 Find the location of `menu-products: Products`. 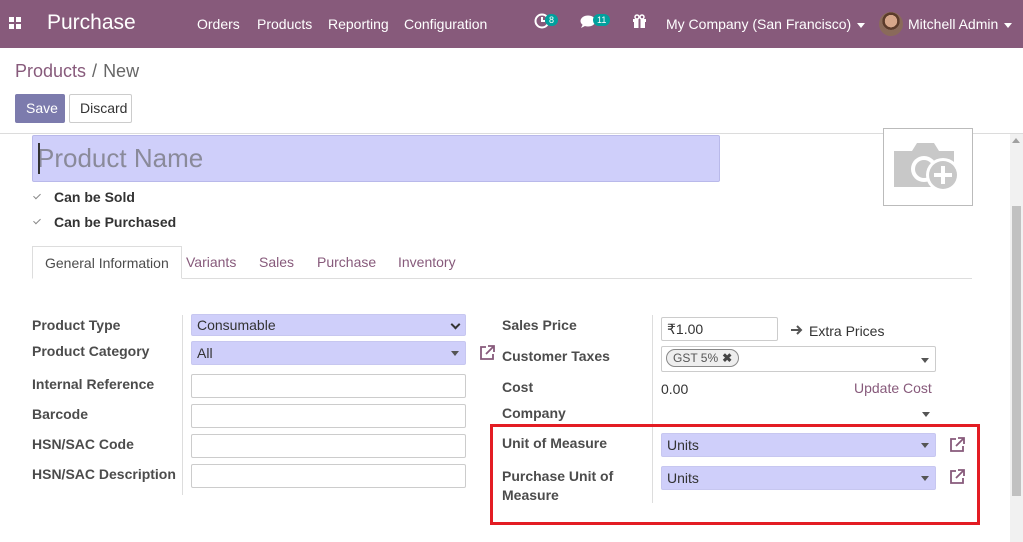

menu-products: Products is located at coordinates (284, 24).